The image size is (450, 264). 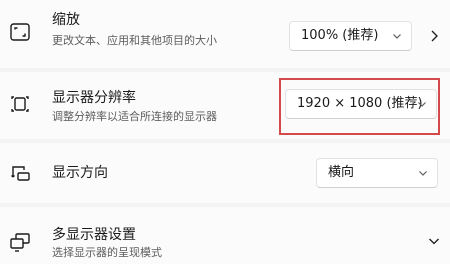 I want to click on scale-dropdown-value: 100% (推荐), so click(x=340, y=35).